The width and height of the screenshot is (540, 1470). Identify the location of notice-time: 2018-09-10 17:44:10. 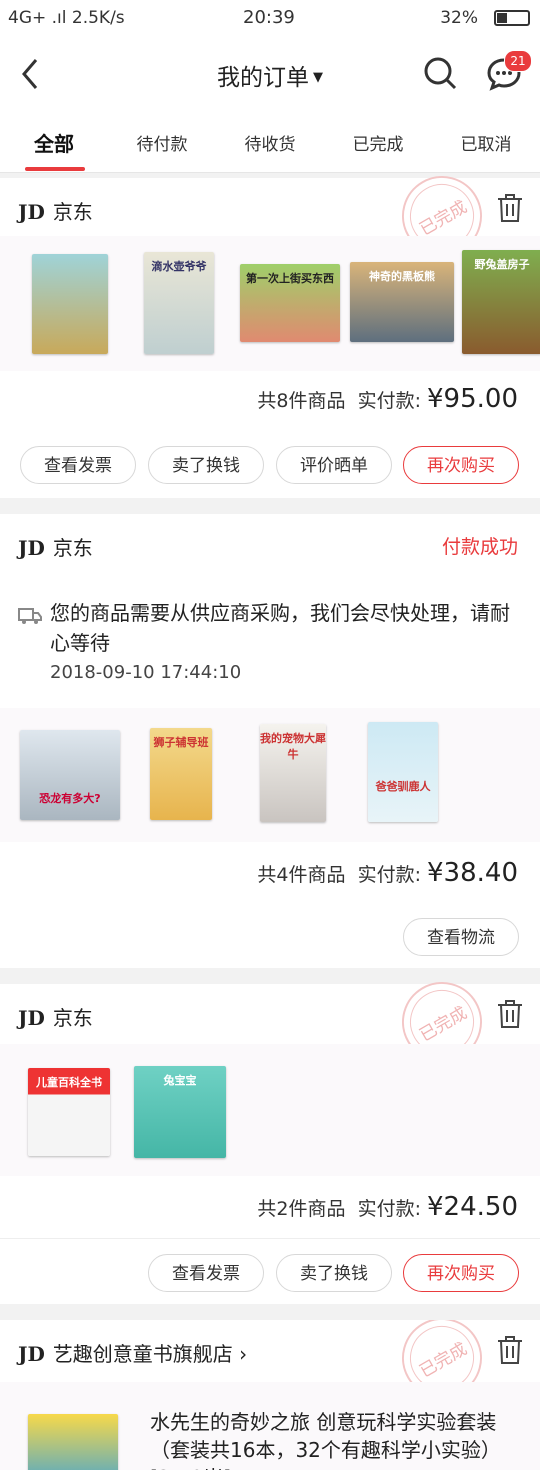
(146, 672).